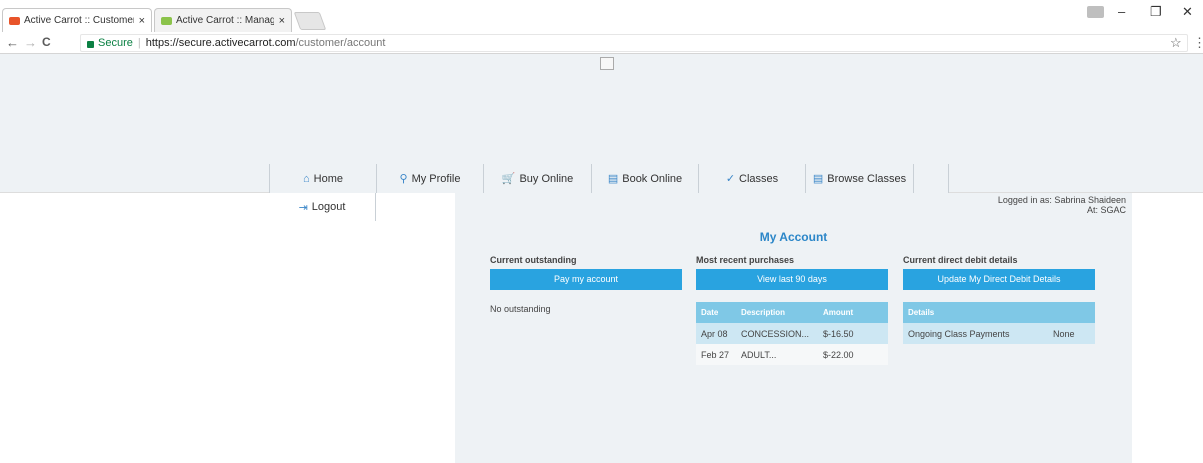 Image resolution: width=1203 pixels, height=463 pixels. I want to click on purchase-date: Feb 27, so click(716, 354).